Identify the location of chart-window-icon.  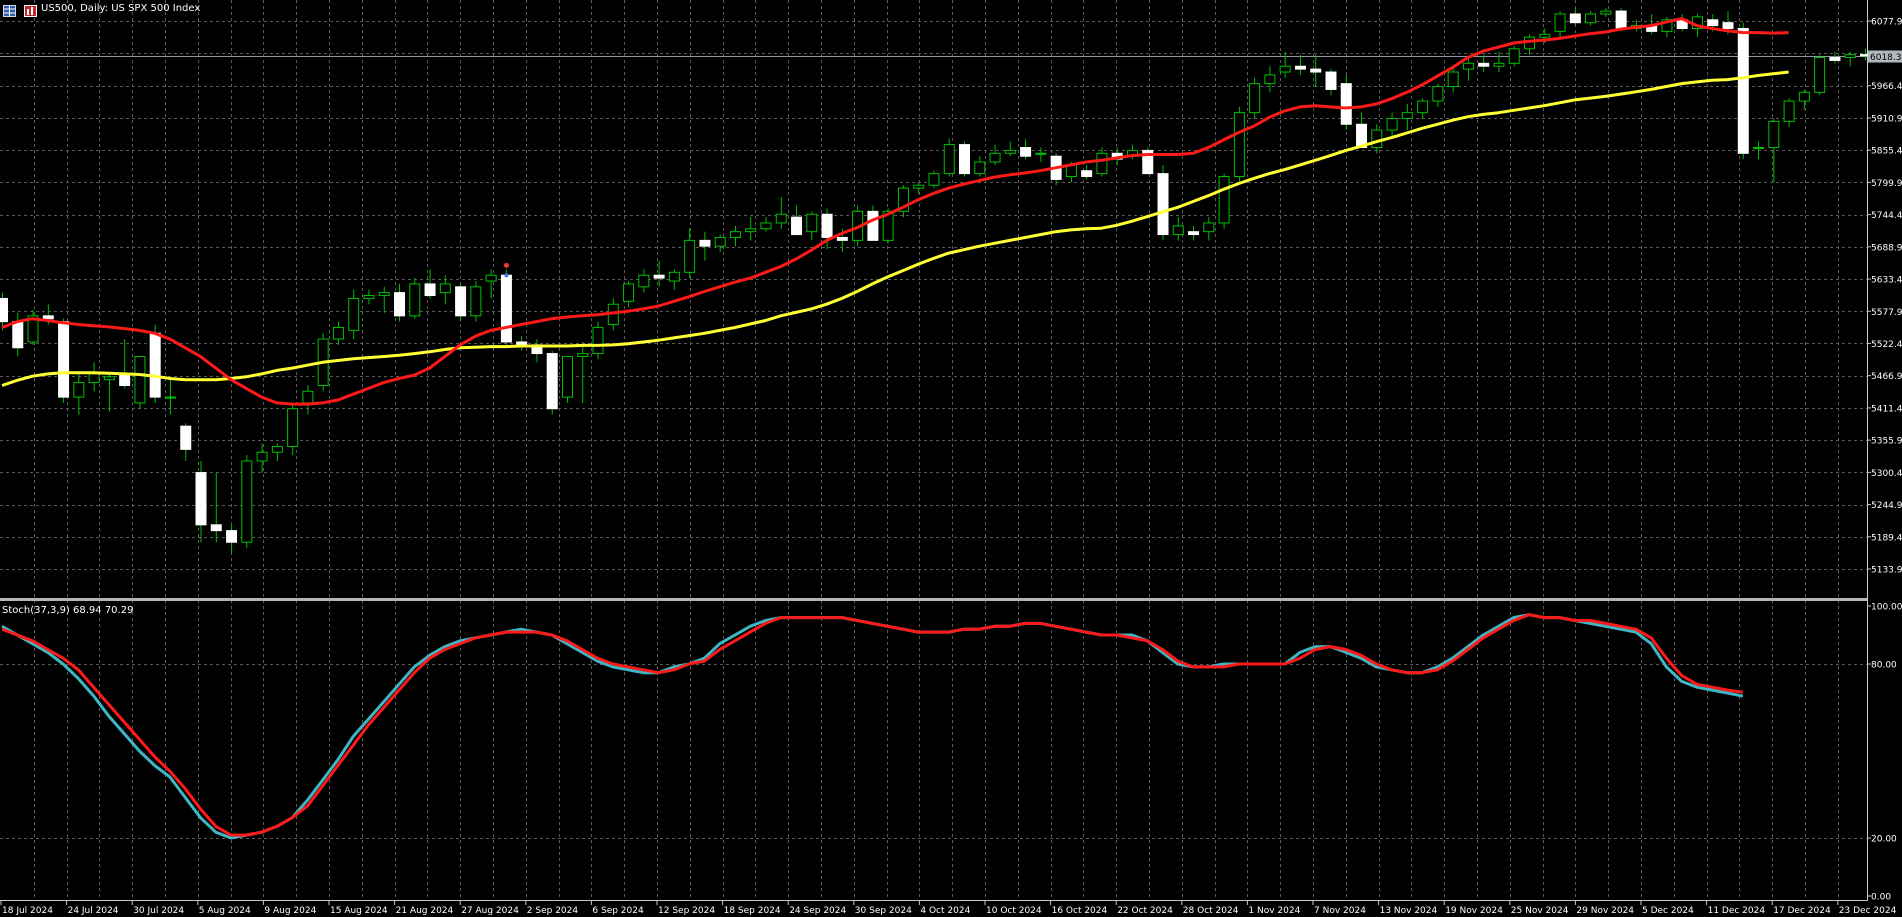
(30, 9).